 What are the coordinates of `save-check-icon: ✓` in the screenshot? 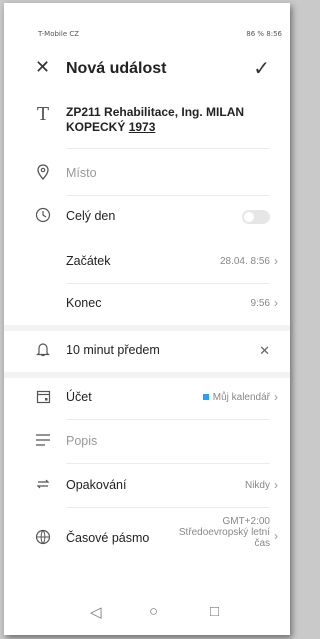 It's located at (261, 68).